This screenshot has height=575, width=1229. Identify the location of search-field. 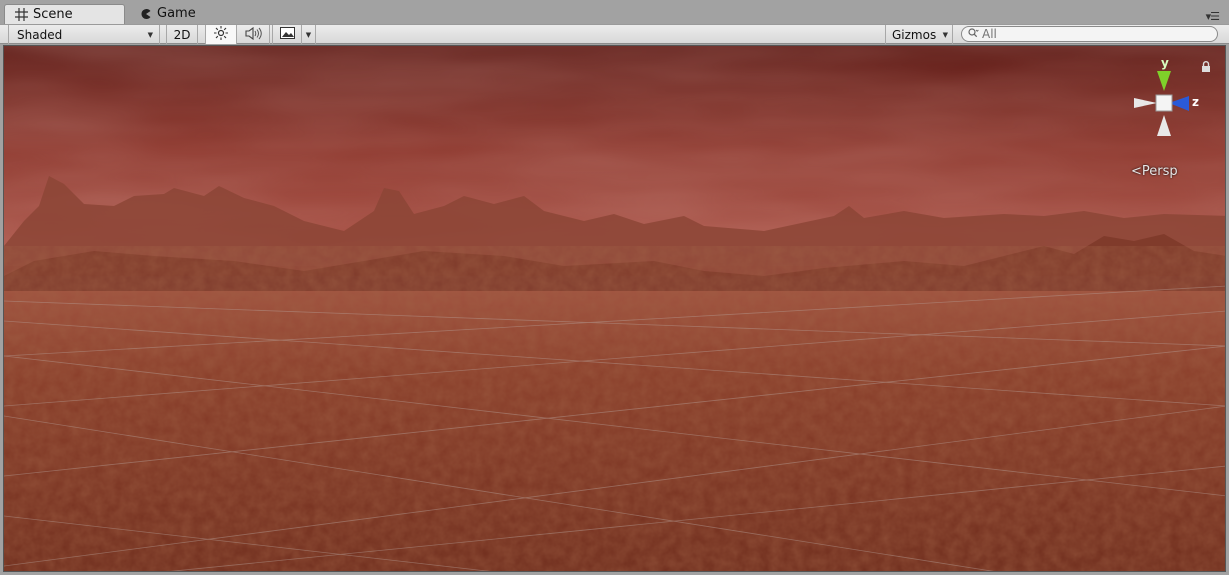
(1089, 34).